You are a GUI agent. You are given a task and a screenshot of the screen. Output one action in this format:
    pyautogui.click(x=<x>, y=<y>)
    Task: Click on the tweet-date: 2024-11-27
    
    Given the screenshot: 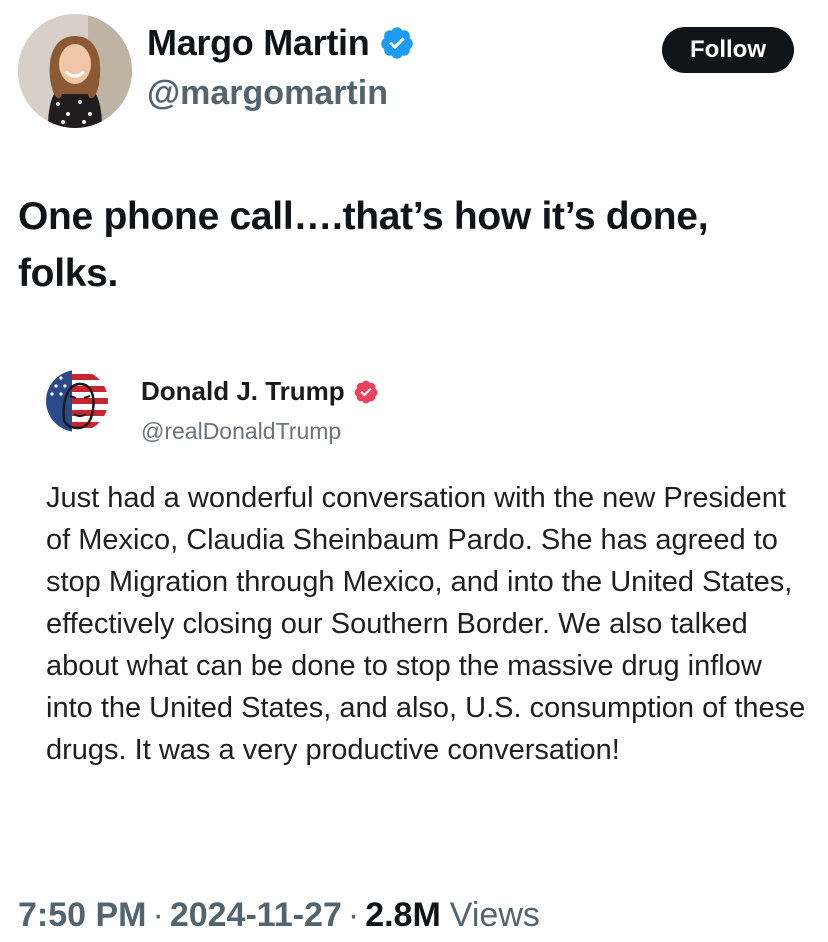 What is the action you would take?
    pyautogui.click(x=256, y=915)
    